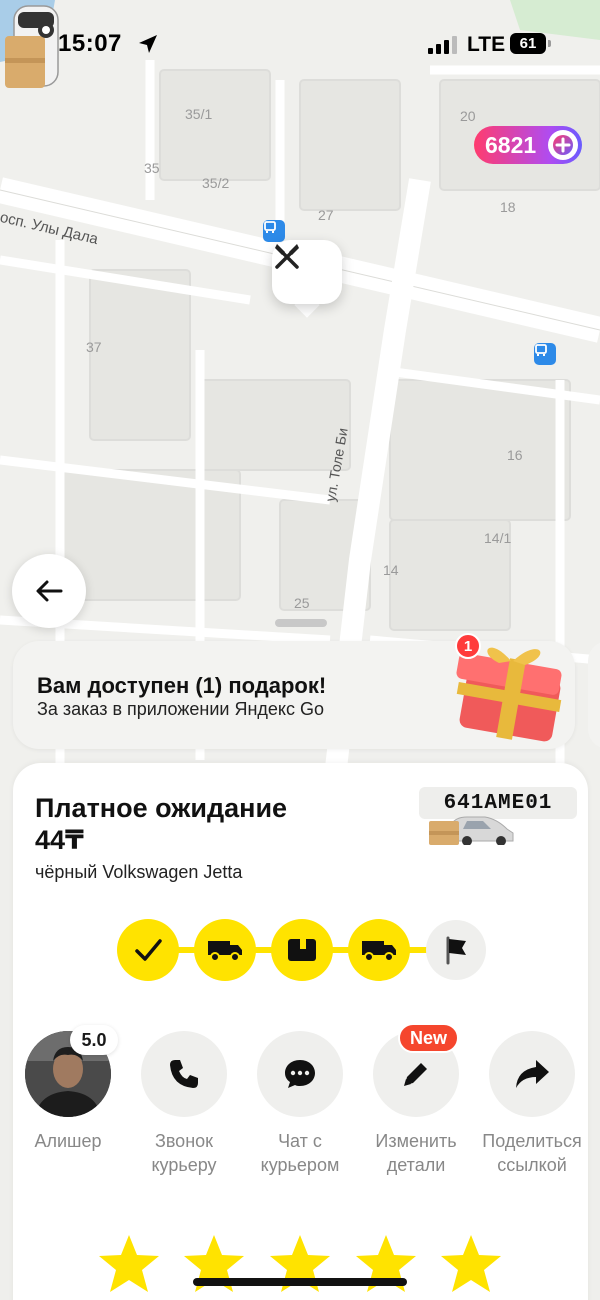  Describe the element at coordinates (486, 44) in the screenshot. I see `network-type: LTE` at that location.